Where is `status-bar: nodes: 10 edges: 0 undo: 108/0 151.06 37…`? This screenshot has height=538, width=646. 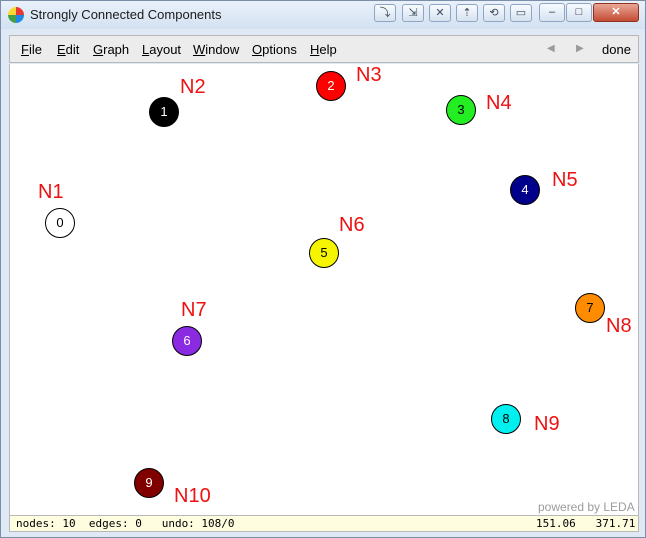
status-bar: nodes: 10 edges: 0 undo: 108/0 151.06 37… is located at coordinates (324, 523).